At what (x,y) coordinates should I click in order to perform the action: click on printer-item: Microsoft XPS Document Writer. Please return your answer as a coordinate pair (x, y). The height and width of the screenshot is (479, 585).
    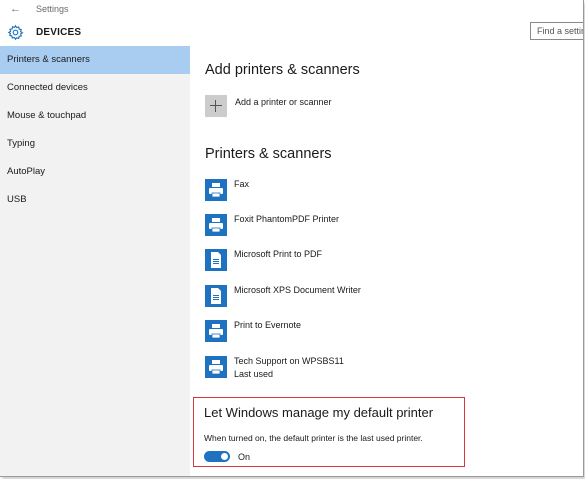
    Looking at the image, I should click on (355, 298).